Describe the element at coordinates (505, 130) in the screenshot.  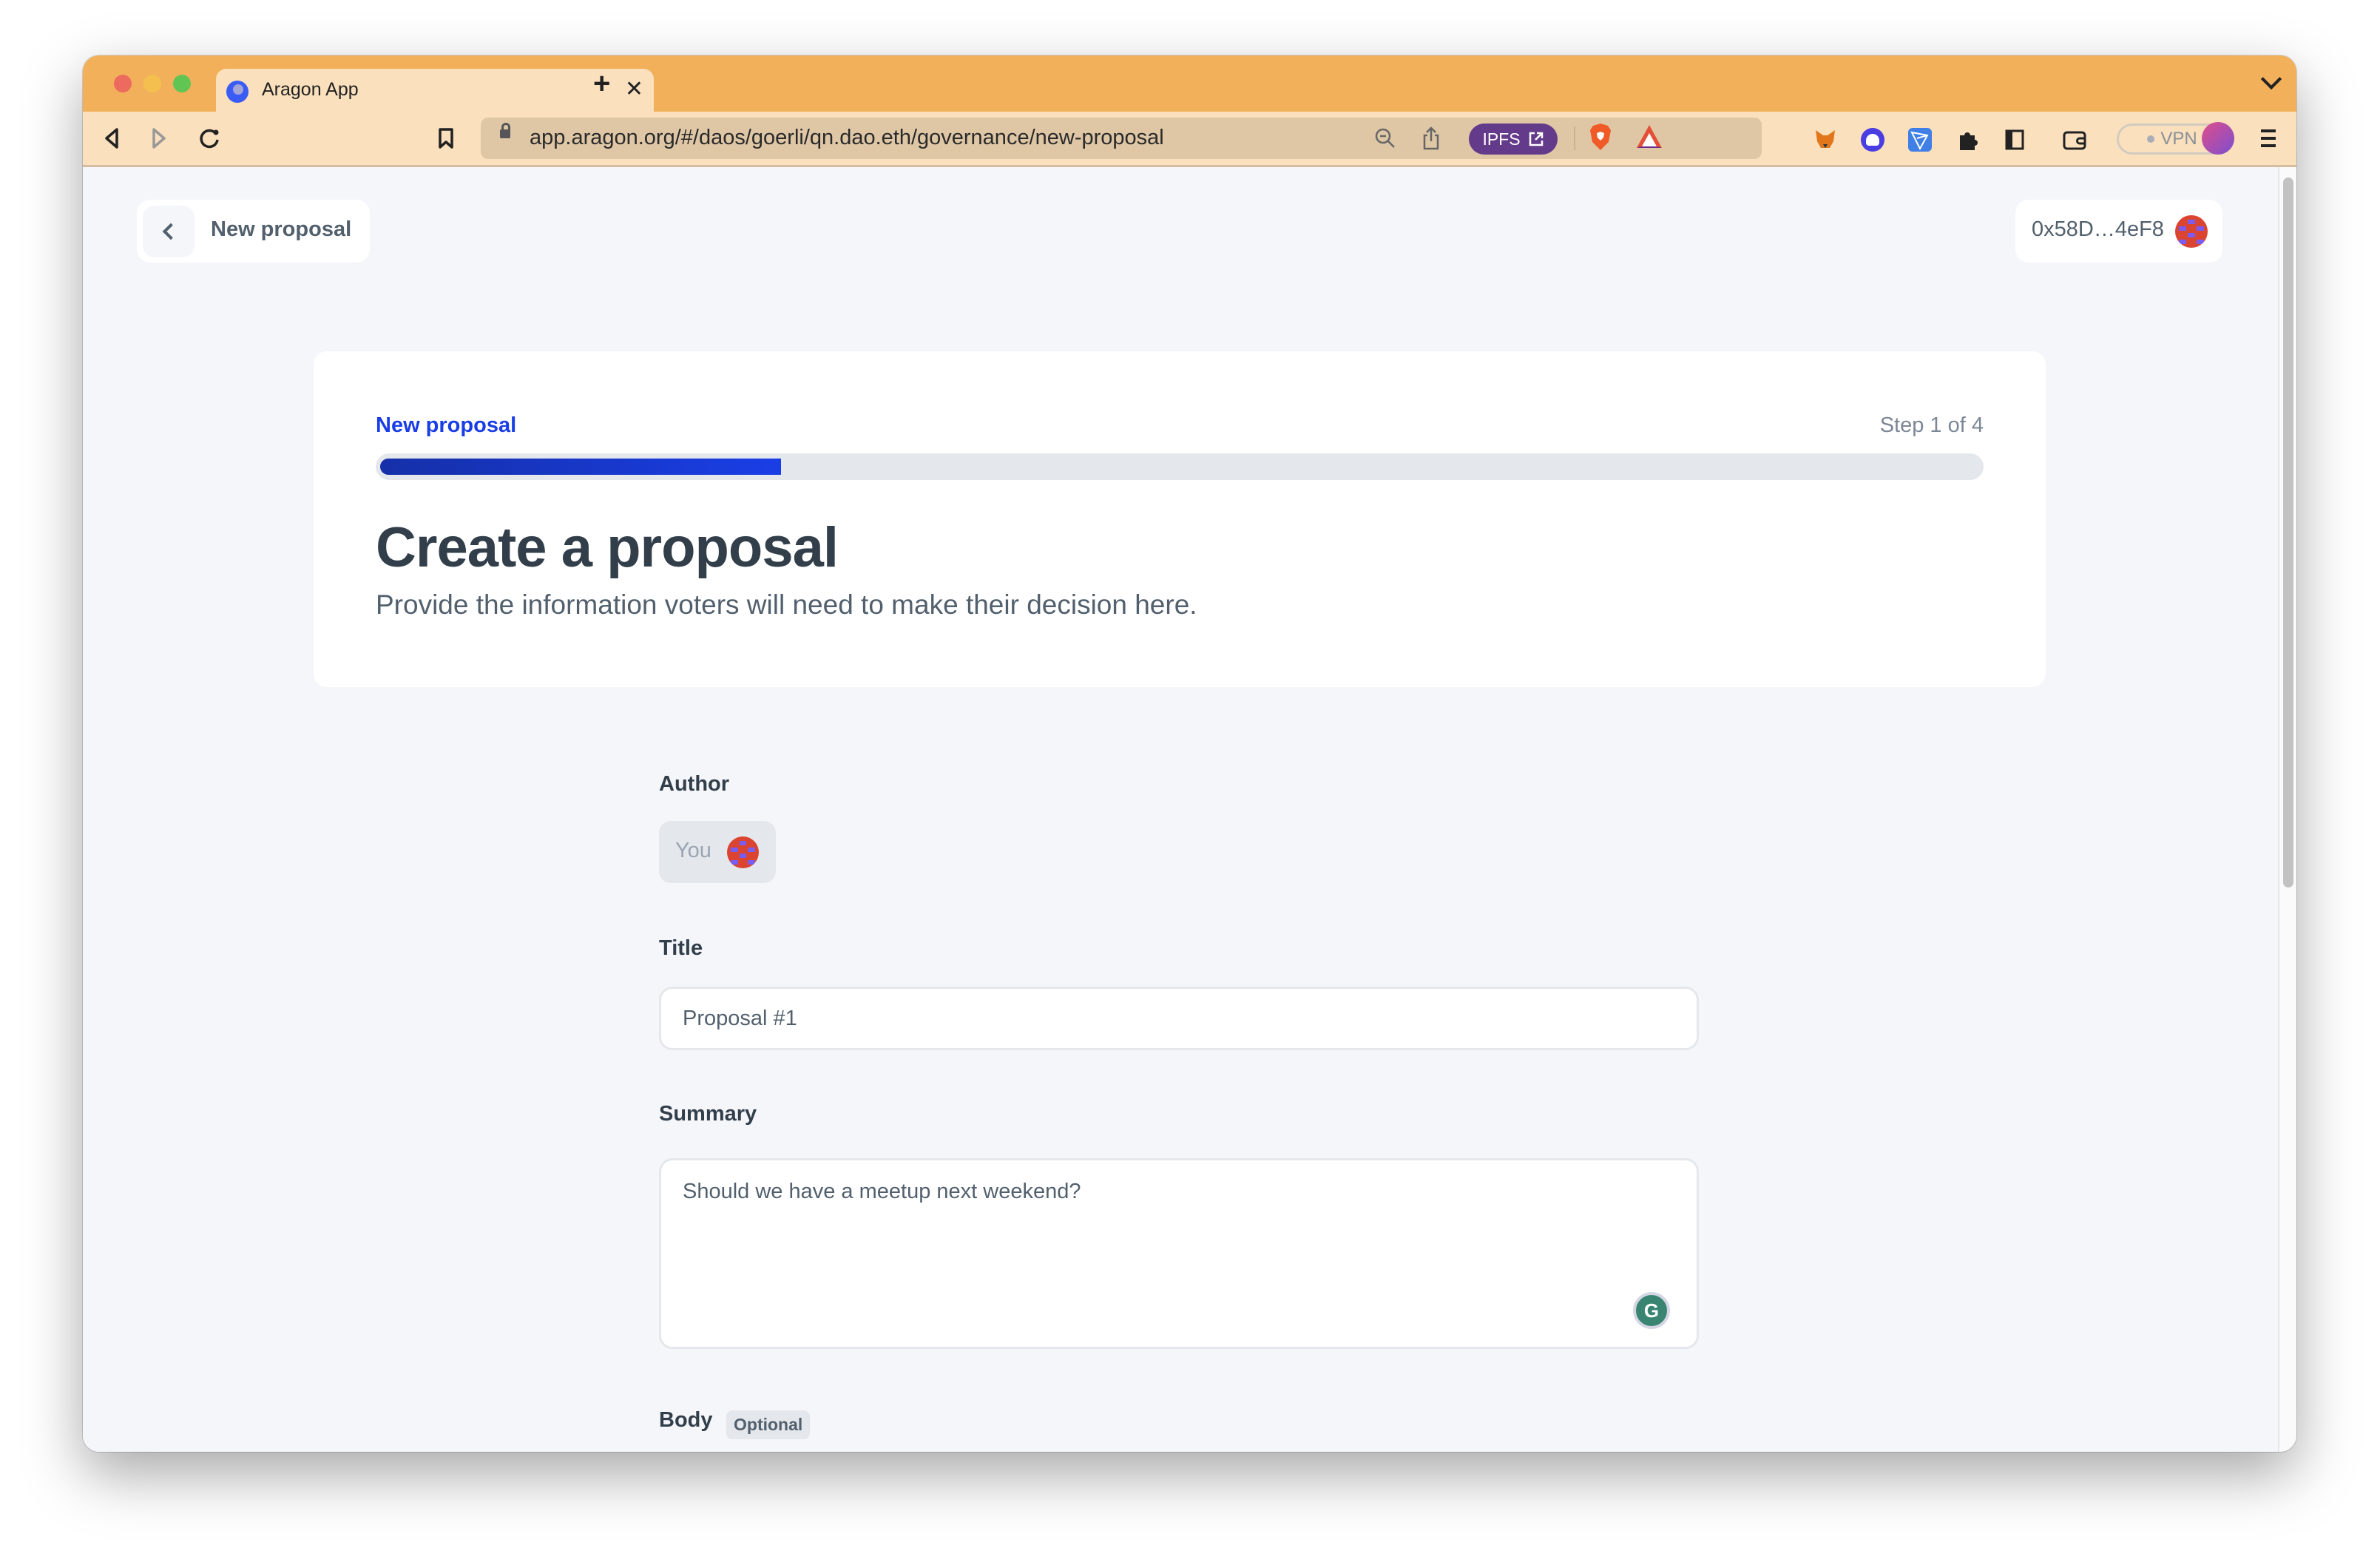
I see `lock-icon` at that location.